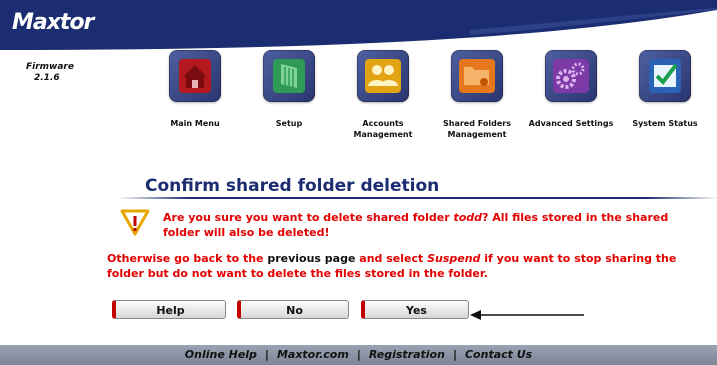 The height and width of the screenshot is (365, 717). What do you see at coordinates (311, 258) in the screenshot?
I see `previous-page-link: previous page` at bounding box center [311, 258].